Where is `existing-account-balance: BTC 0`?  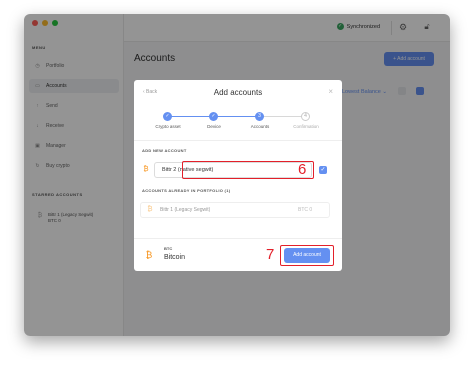 existing-account-balance: BTC 0 is located at coordinates (305, 210).